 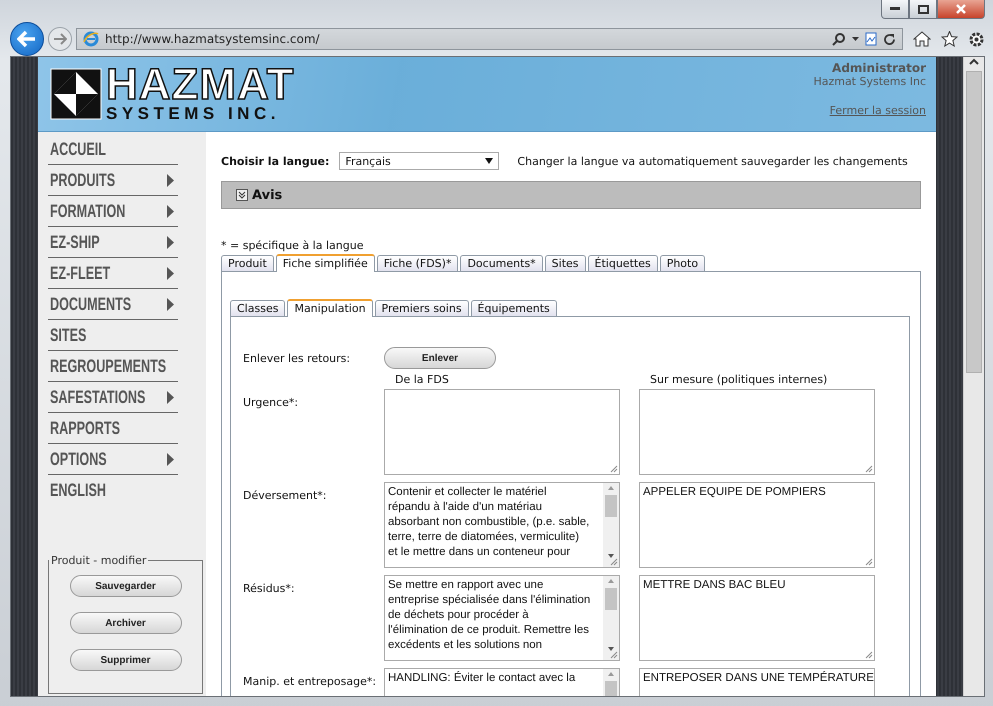 What do you see at coordinates (113, 397) in the screenshot?
I see `nav-menu-item: SAFESTATIONS` at bounding box center [113, 397].